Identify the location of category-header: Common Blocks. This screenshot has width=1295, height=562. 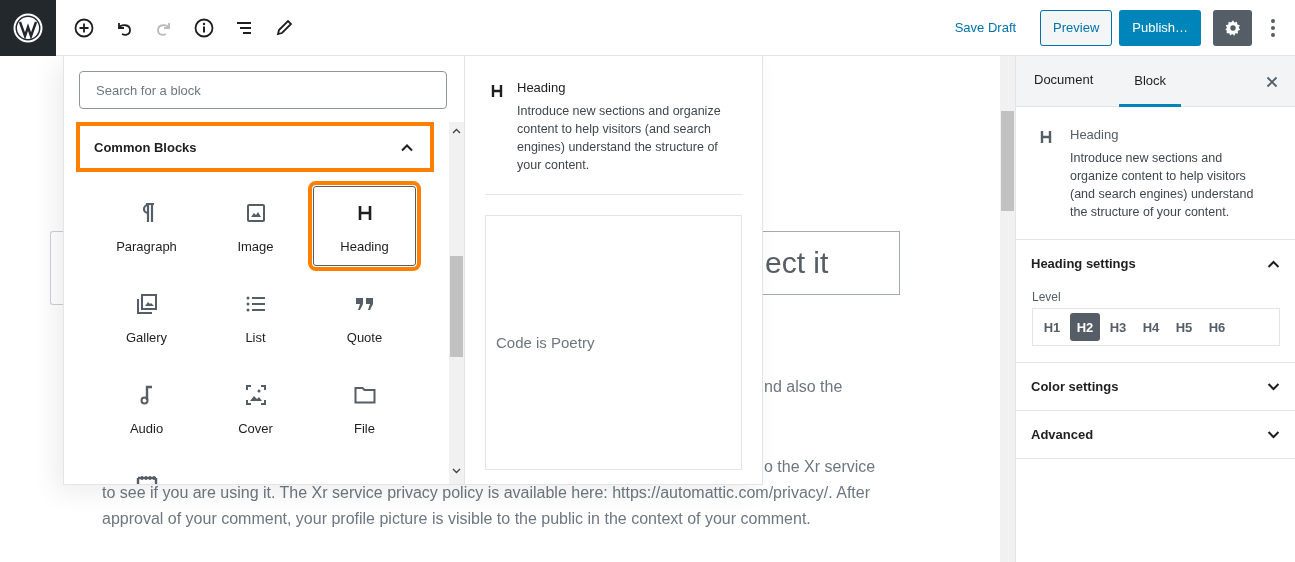
(255, 147).